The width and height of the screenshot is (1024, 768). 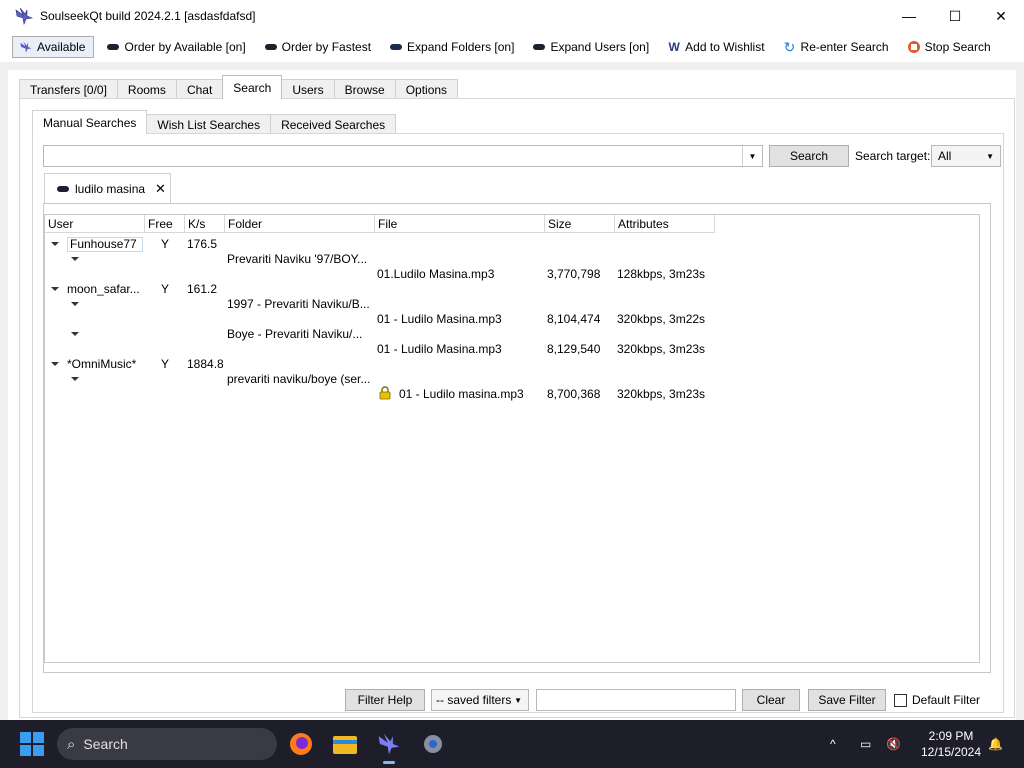 I want to click on order-by-fastest-button: Order by Fastest, so click(x=317, y=47).